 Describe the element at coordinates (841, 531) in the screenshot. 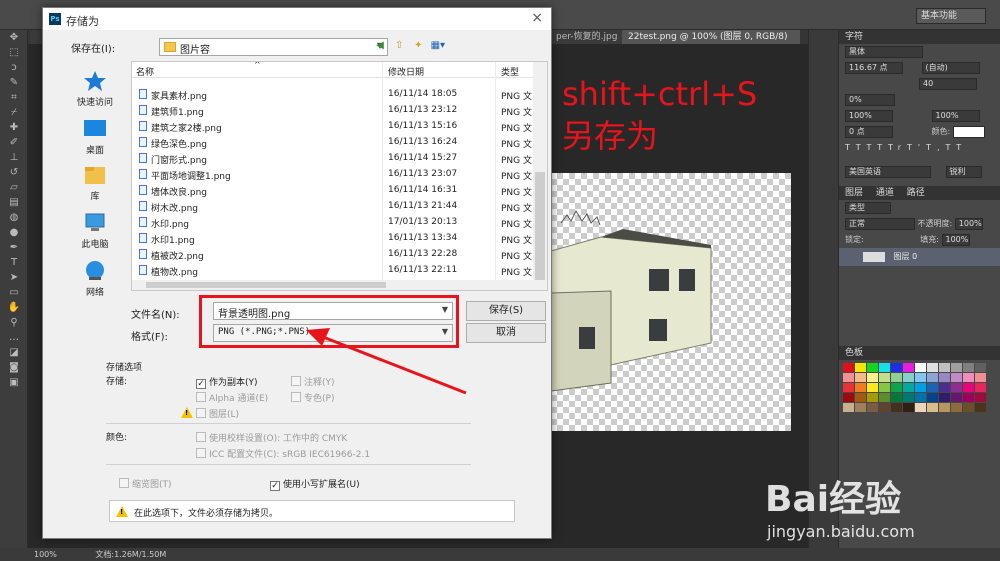

I see `watermark-url: jingyan.baidu.com` at that location.